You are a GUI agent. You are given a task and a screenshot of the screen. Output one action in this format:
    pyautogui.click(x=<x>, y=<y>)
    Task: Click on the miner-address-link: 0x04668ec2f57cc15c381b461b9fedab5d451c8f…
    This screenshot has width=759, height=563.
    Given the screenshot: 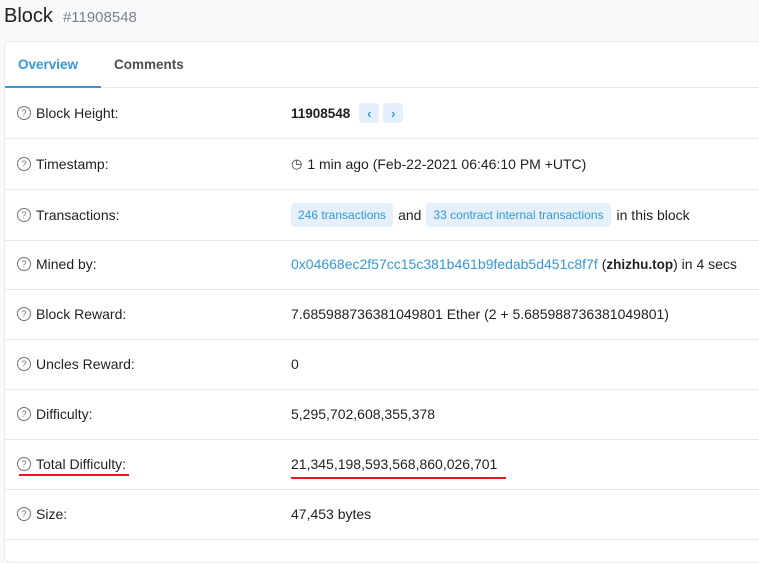 What is the action you would take?
    pyautogui.click(x=444, y=264)
    